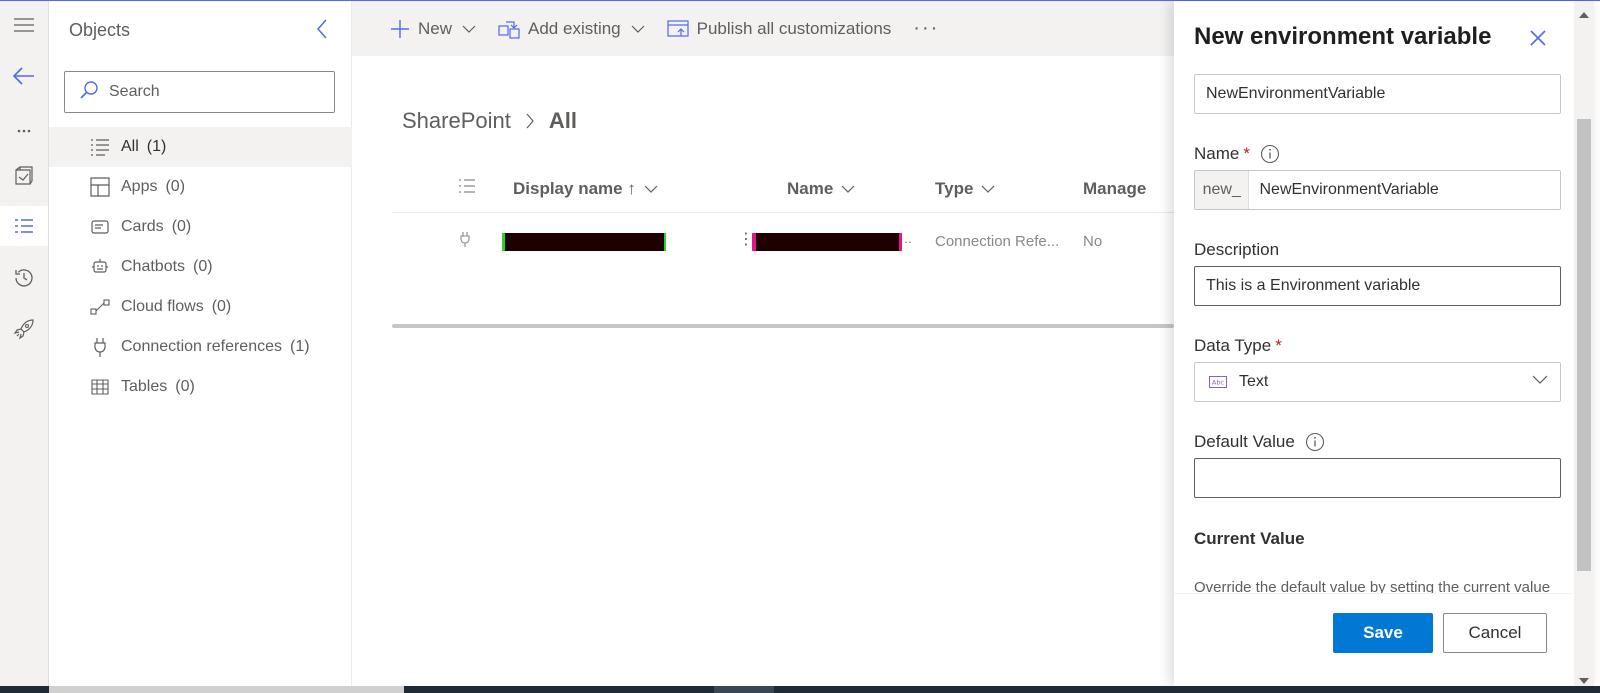 The width and height of the screenshot is (1600, 693). I want to click on publish-all-button: Publish all customizations, so click(779, 29).